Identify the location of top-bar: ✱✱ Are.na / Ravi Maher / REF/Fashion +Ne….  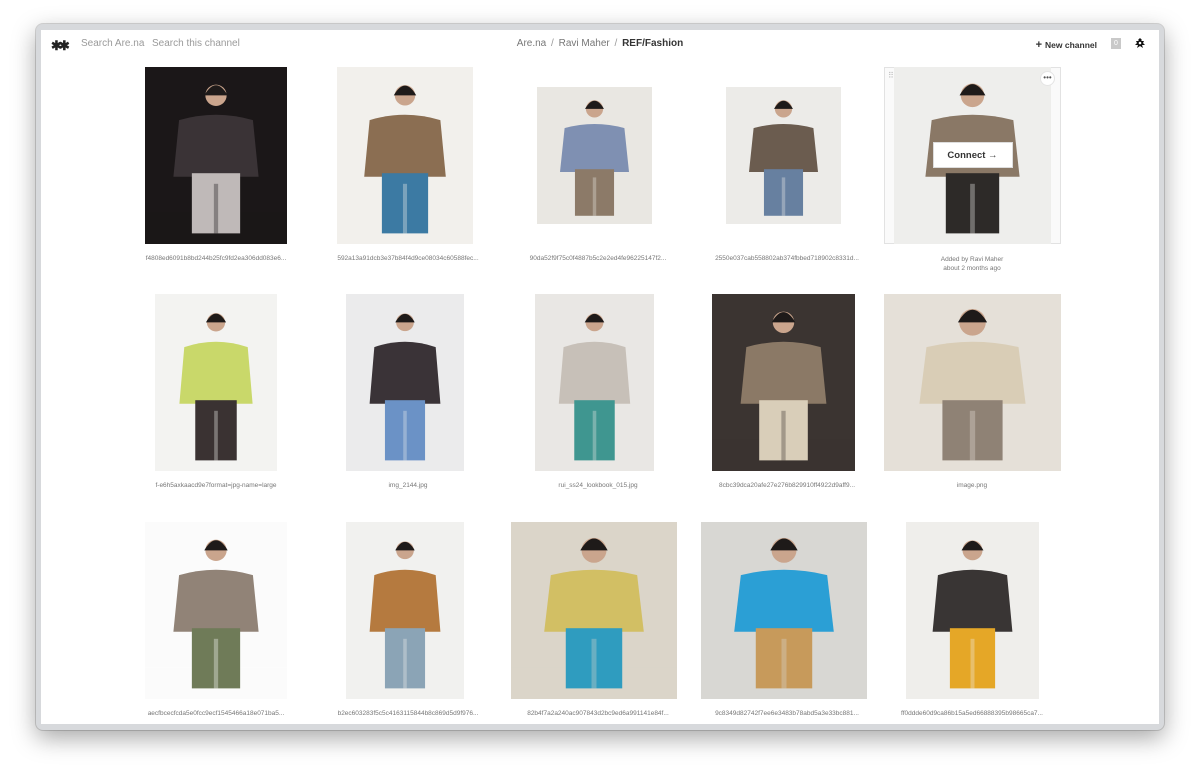
(600, 45).